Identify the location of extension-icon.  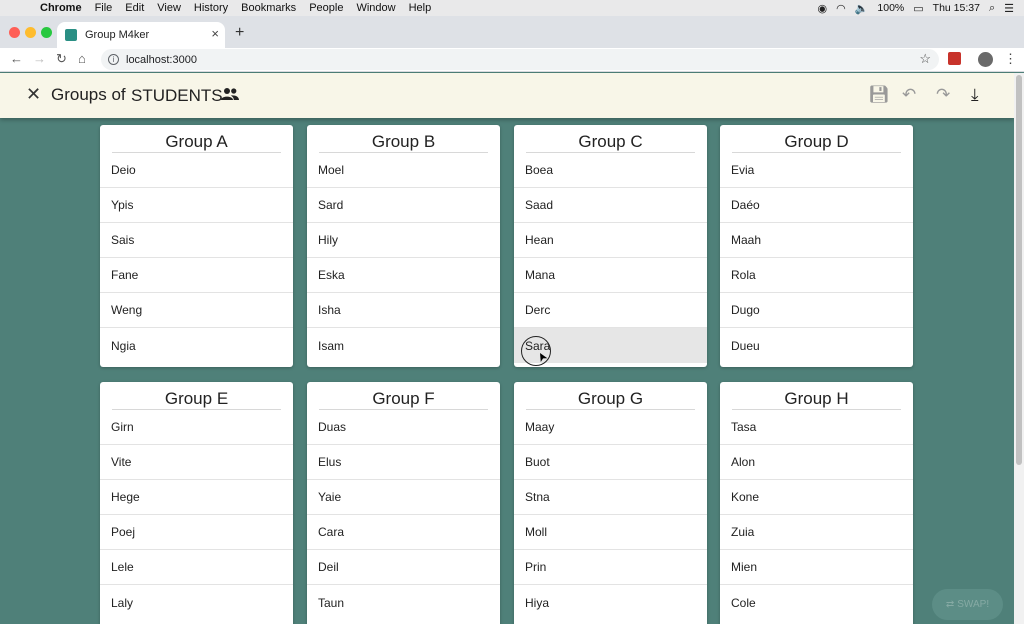
(954, 58).